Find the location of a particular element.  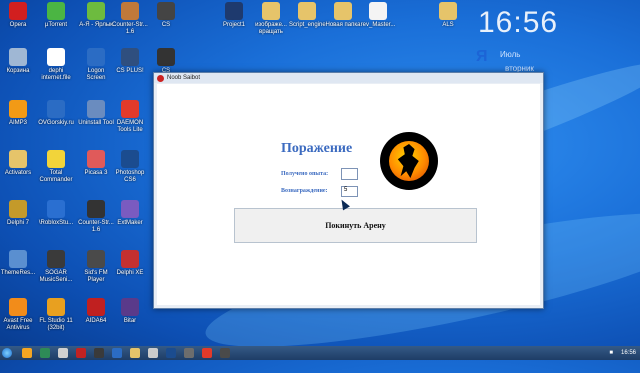

desktop-icon: Новая папка is located at coordinates (343, 15).